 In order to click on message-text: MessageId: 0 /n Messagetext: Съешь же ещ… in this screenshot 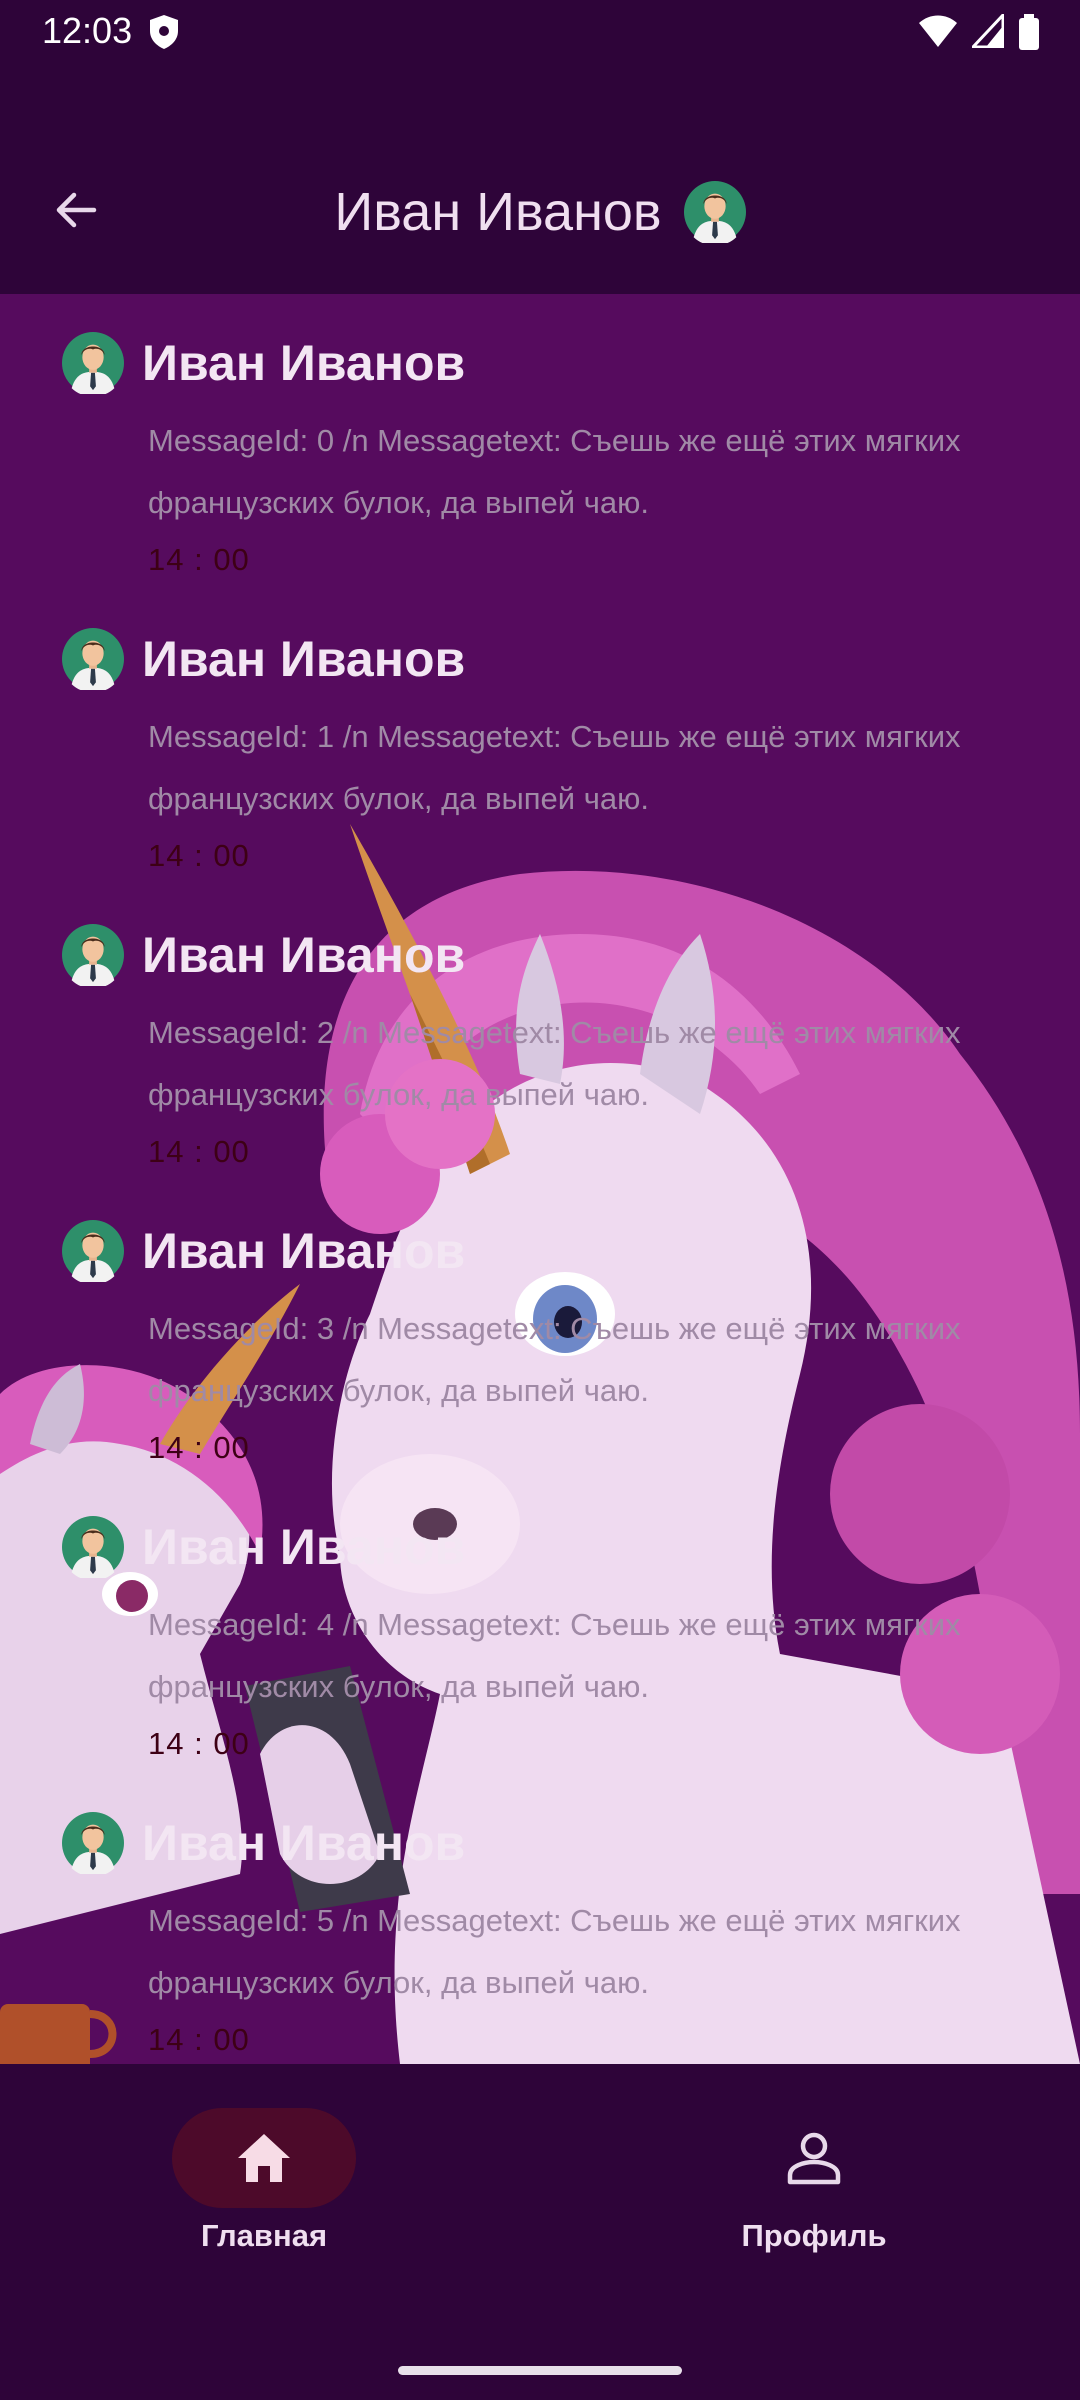, I will do `click(554, 471)`.